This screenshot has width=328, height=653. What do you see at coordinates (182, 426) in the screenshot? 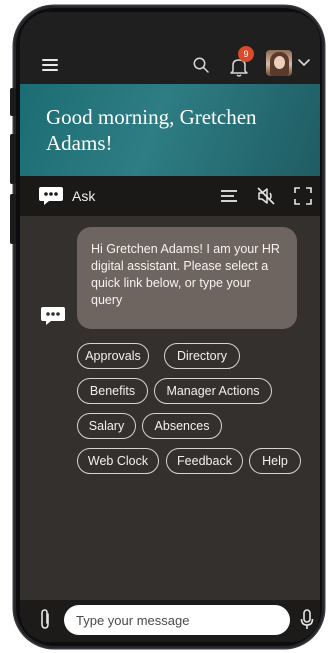
I see `quick-link-absences: Absences` at bounding box center [182, 426].